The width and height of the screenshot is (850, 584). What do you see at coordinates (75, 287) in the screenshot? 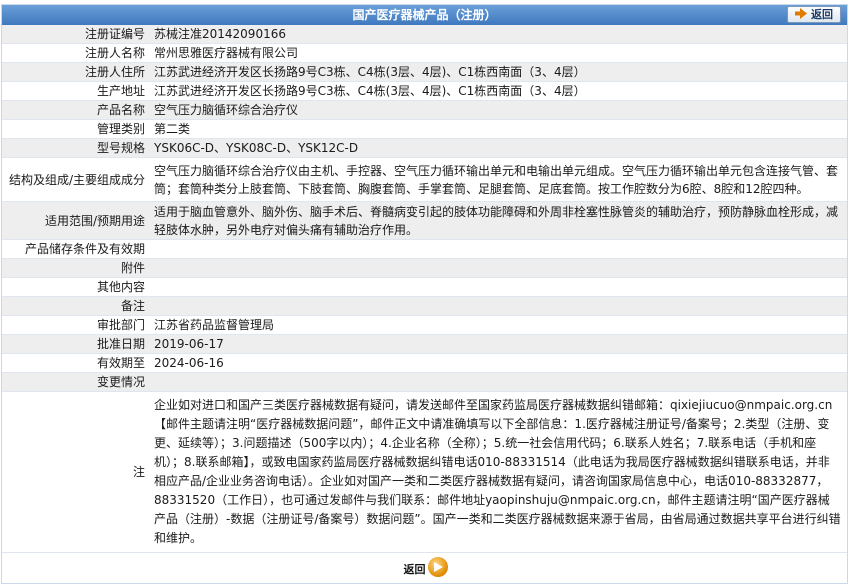
I see `row-label: 其他内容` at bounding box center [75, 287].